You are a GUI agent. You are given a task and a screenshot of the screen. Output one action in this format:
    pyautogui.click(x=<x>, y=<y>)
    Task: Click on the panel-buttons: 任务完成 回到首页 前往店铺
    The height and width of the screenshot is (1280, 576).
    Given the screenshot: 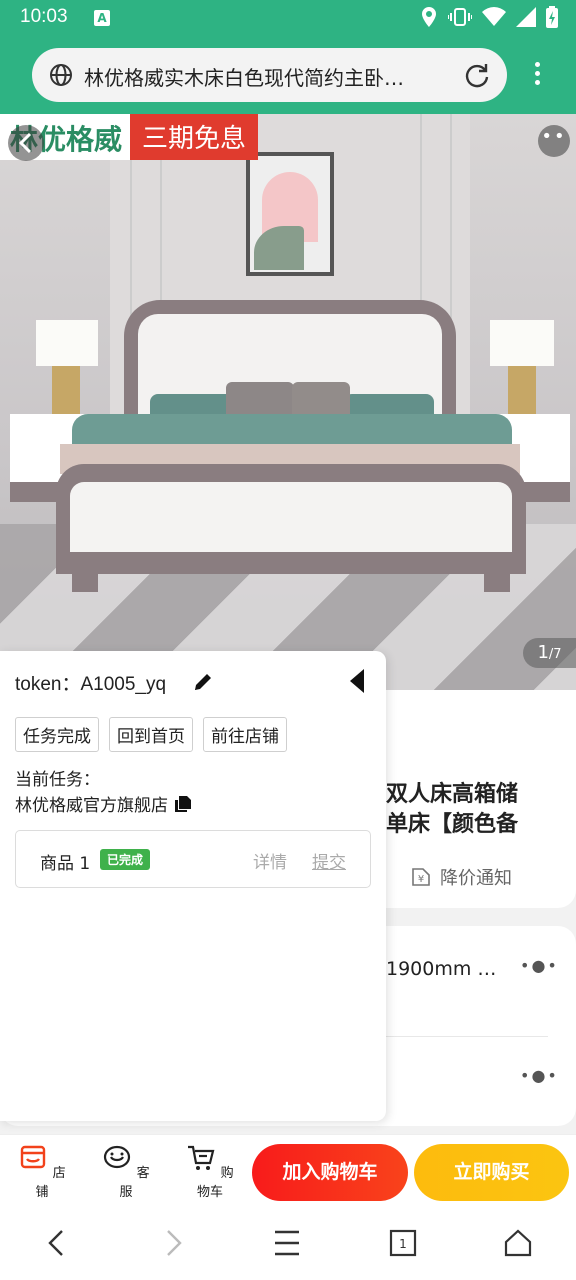 What is the action you would take?
    pyautogui.click(x=151, y=734)
    